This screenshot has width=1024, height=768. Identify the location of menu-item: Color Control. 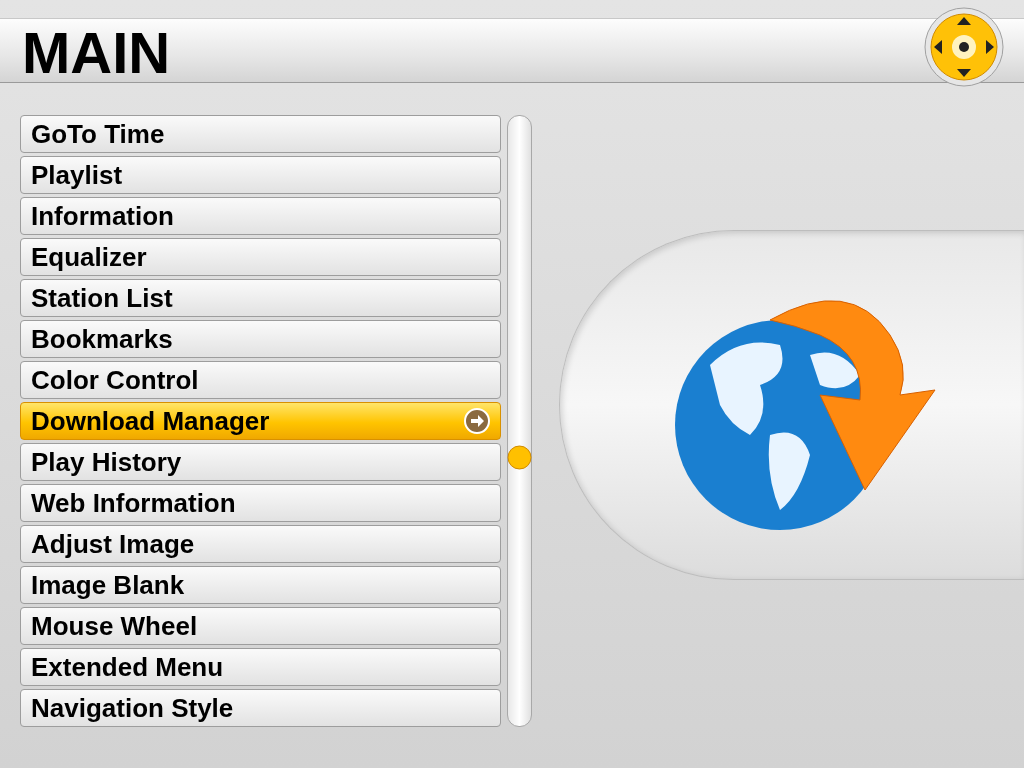
(260, 380).